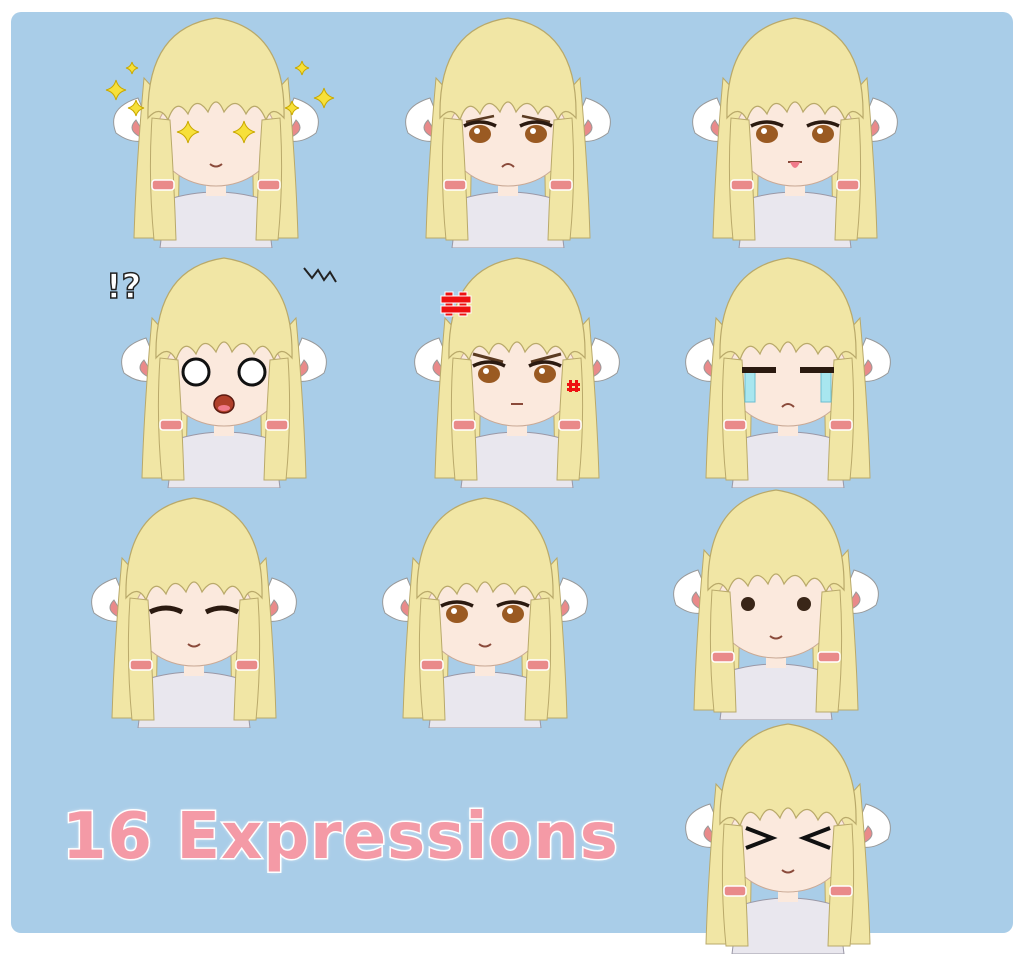 The height and width of the screenshot is (954, 1024). What do you see at coordinates (221, 372) in the screenshot?
I see `surprised-icon: !?` at bounding box center [221, 372].